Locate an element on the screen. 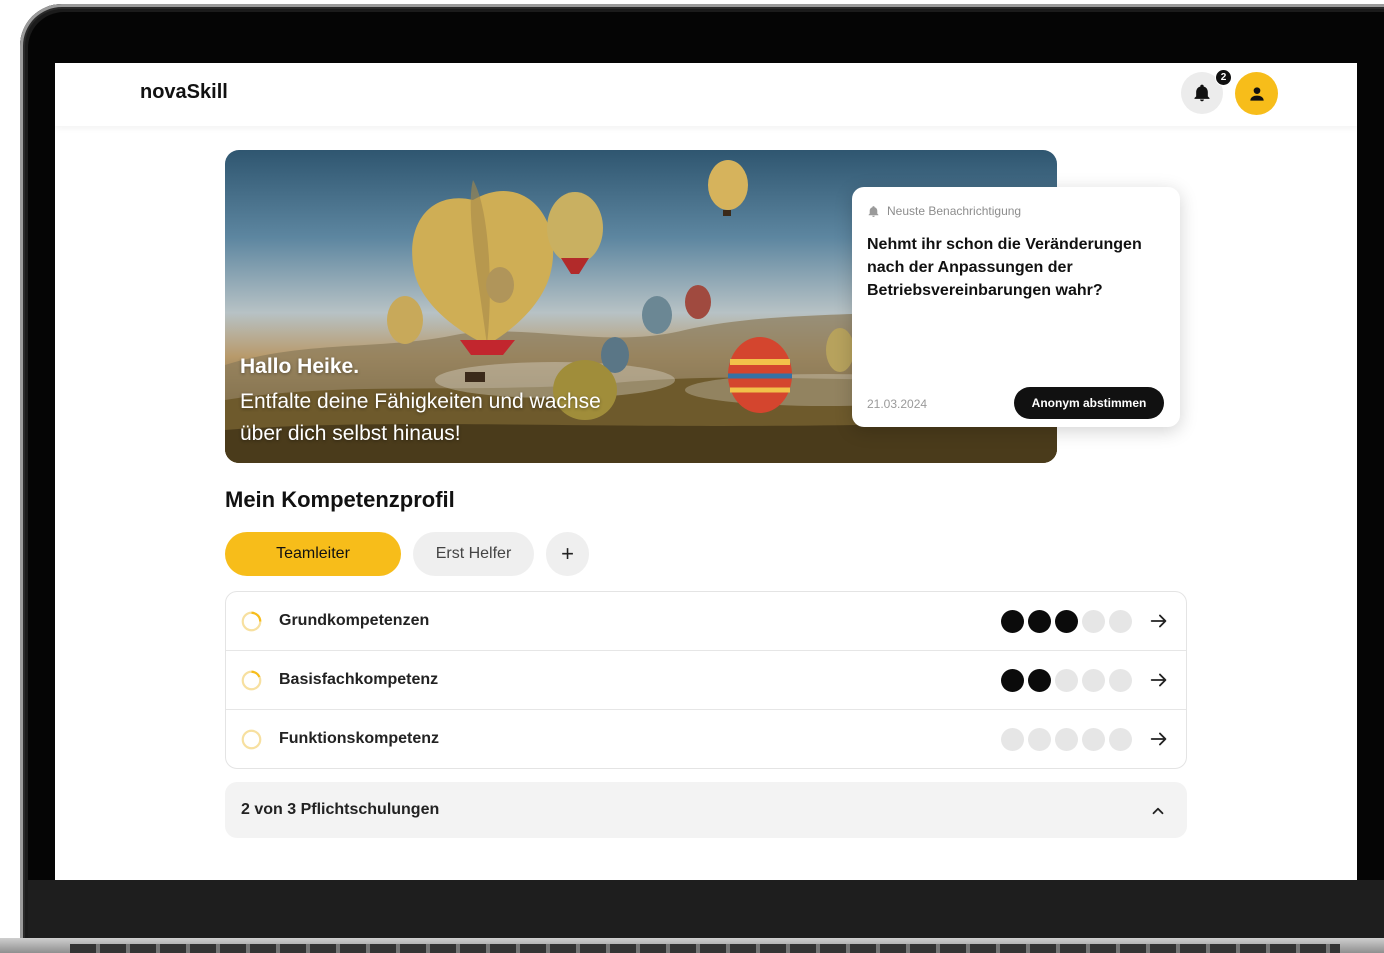 The width and height of the screenshot is (1384, 953). competency-row-basisfachkompetenz: Basisfachkompetenz is located at coordinates (706, 679).